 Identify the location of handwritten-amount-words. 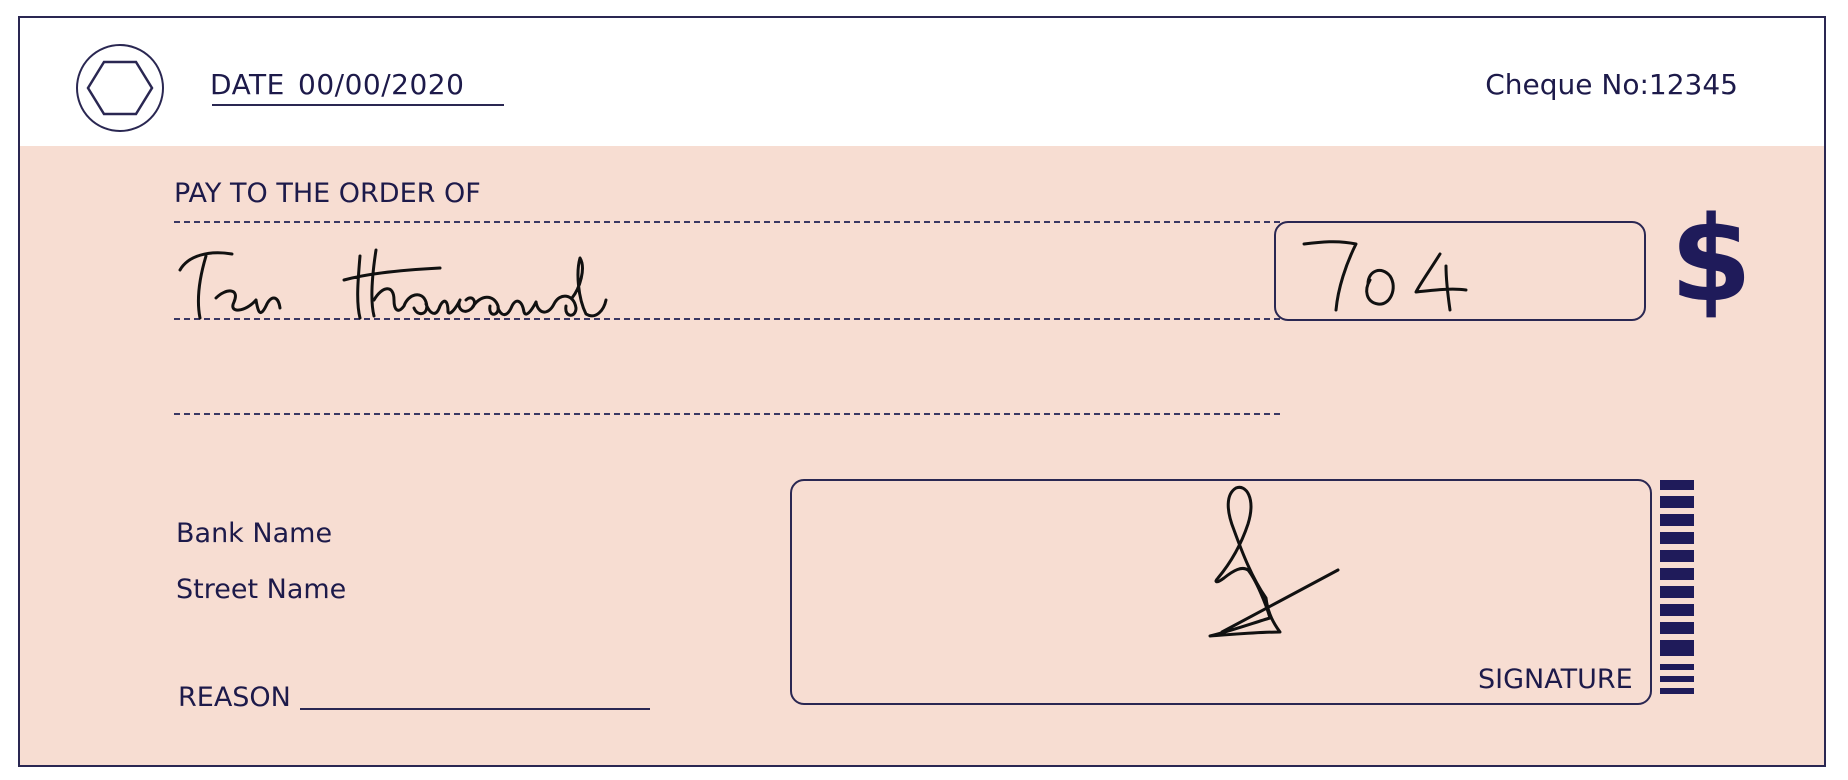
(393, 284).